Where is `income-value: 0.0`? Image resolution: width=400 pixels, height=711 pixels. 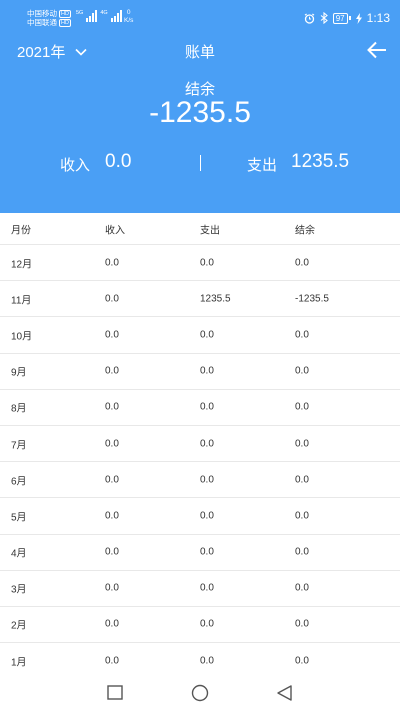
income-value: 0.0 is located at coordinates (118, 161).